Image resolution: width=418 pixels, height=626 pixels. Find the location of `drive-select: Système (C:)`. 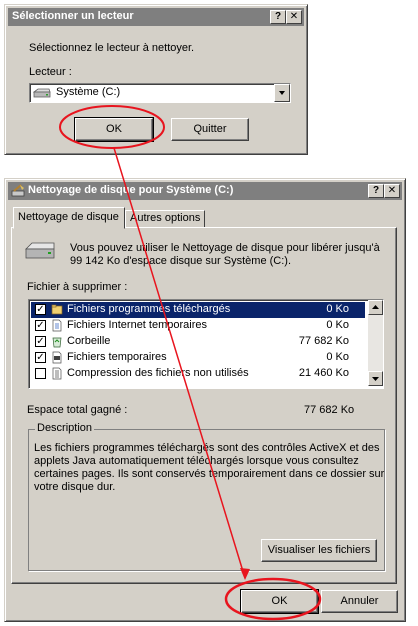

drive-select: Système (C:) is located at coordinates (160, 93).